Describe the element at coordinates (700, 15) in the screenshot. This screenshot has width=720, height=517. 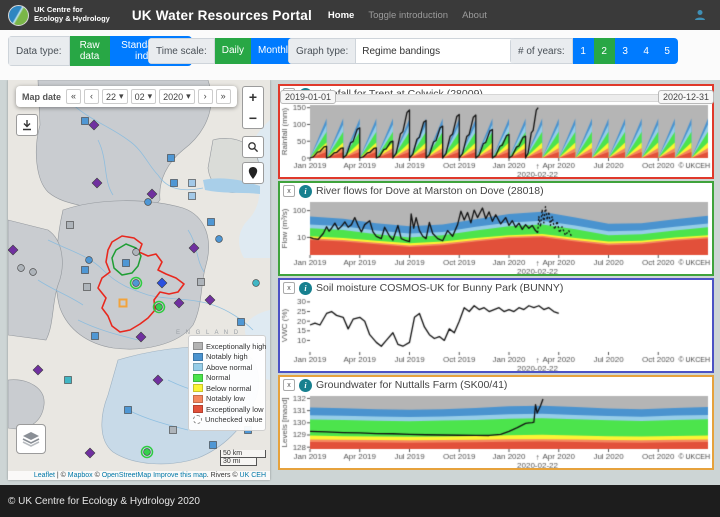
I see `user-icon` at that location.